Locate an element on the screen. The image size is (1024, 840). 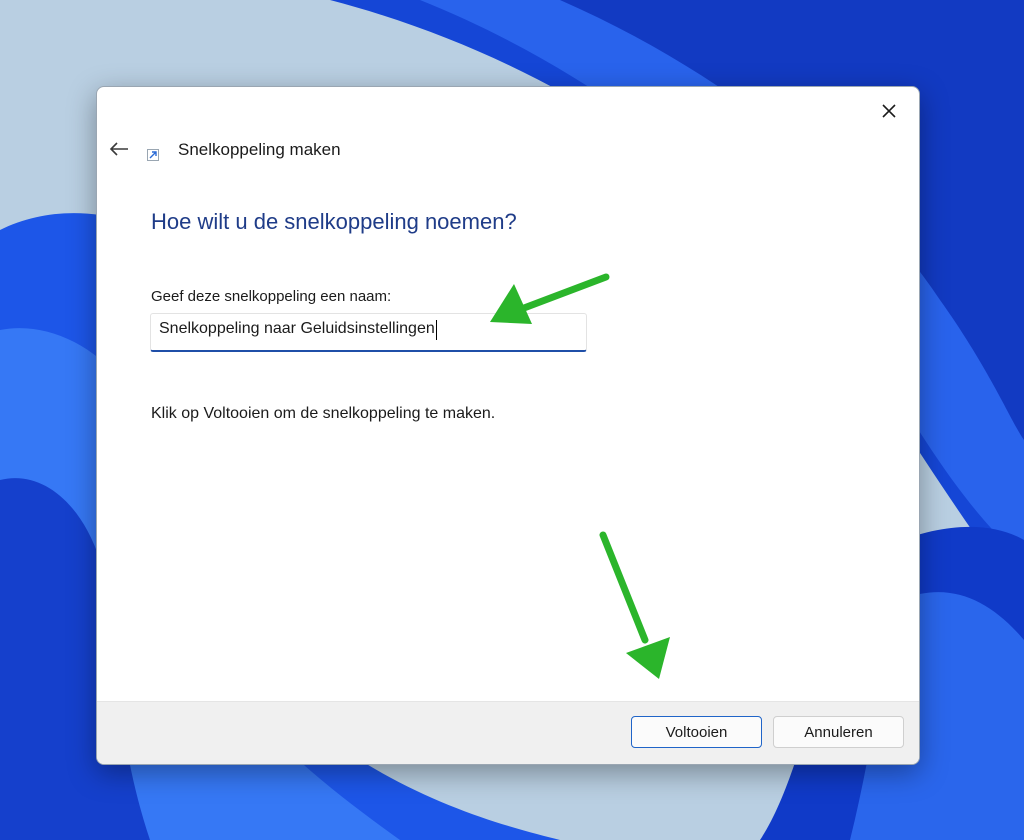
shortcut-name-input: Snelkoppeling naar Geluidsinstellingen is located at coordinates (368, 332).